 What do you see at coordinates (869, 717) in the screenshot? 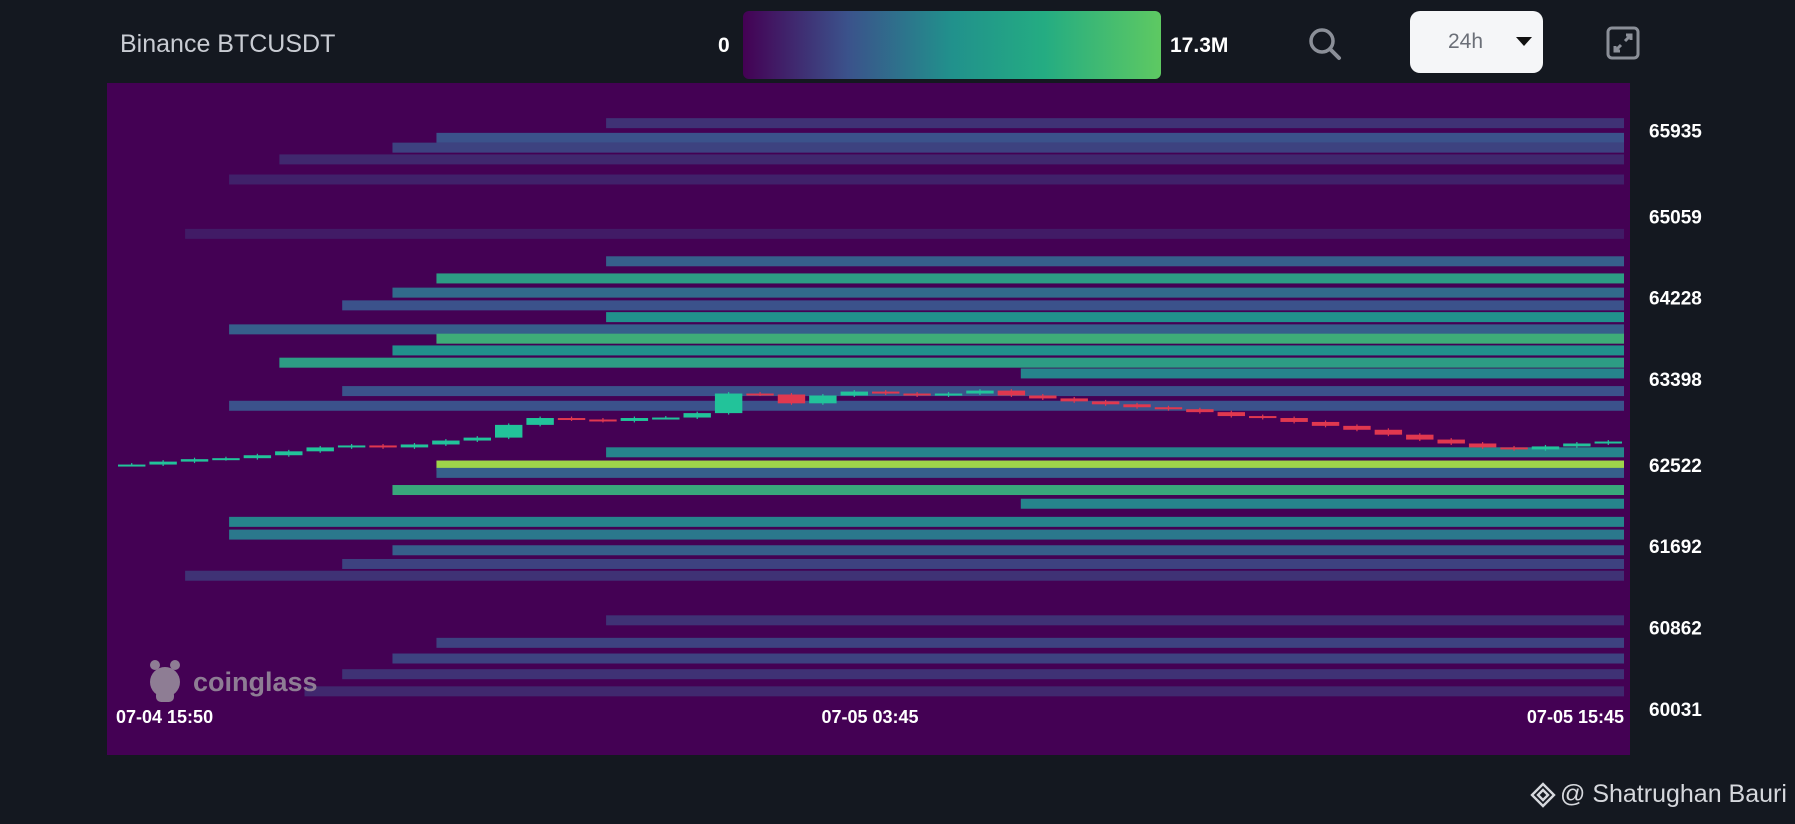
I see `x-tick-label: 07-05 03:45` at bounding box center [869, 717].